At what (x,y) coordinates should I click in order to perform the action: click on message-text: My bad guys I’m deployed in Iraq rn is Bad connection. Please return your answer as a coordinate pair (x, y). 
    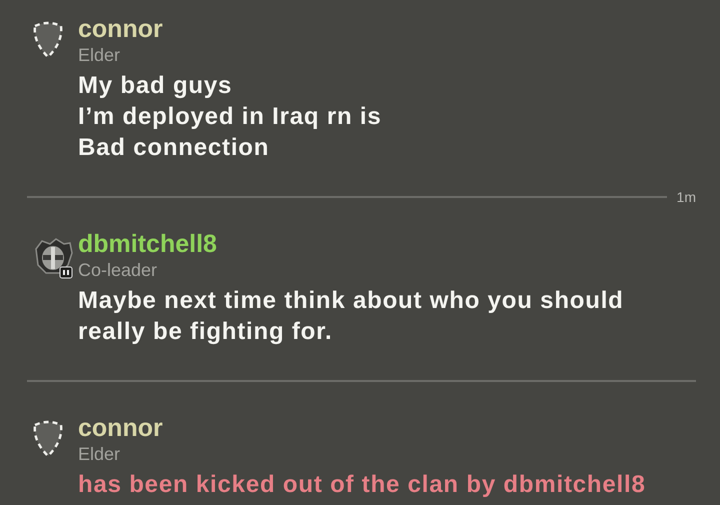
    Looking at the image, I should click on (230, 117).